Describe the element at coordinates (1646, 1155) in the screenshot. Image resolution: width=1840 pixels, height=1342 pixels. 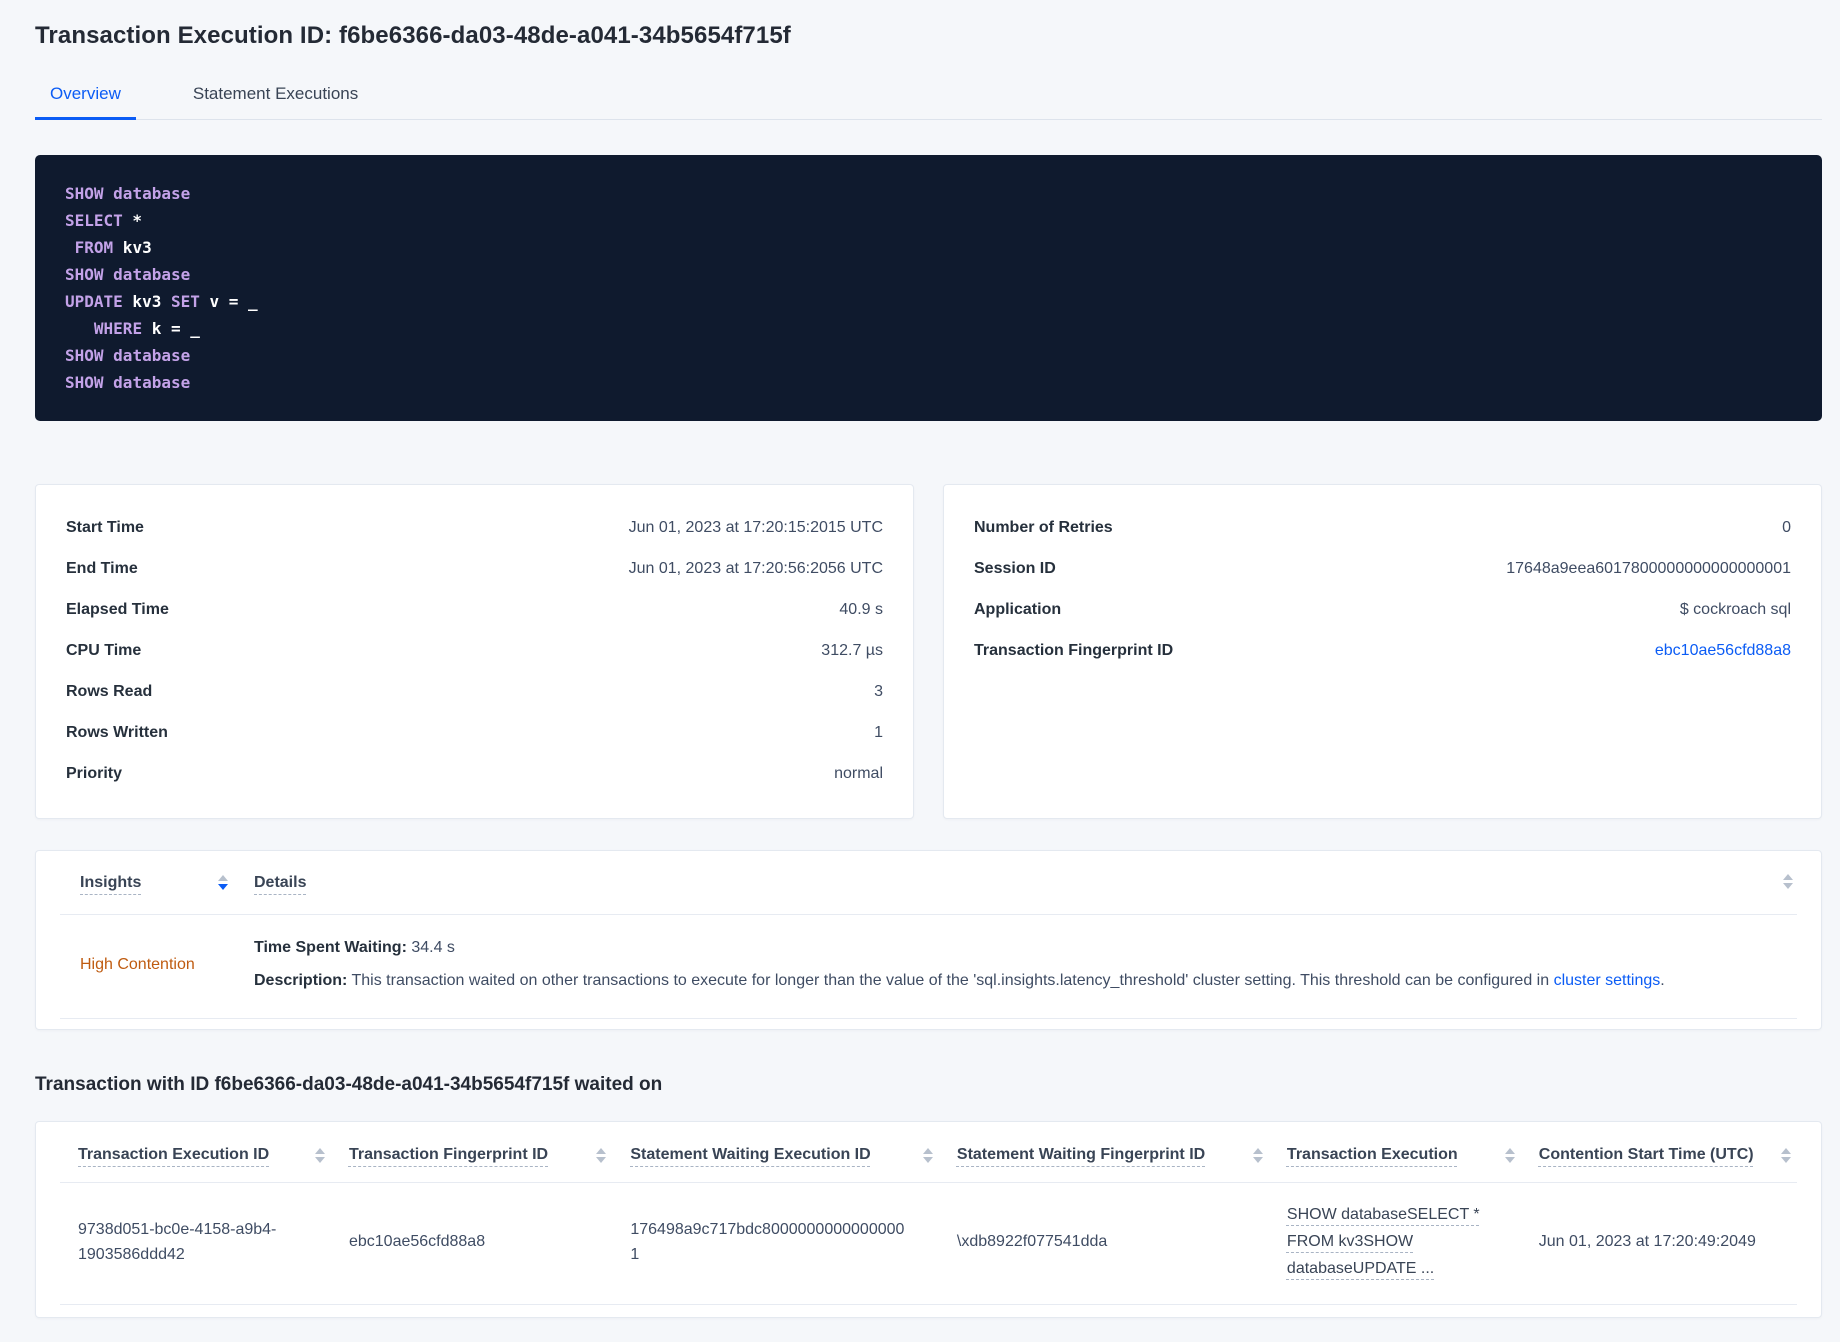
I see `column-header-contention-start-time: Contention Start Time (UTC)` at that location.